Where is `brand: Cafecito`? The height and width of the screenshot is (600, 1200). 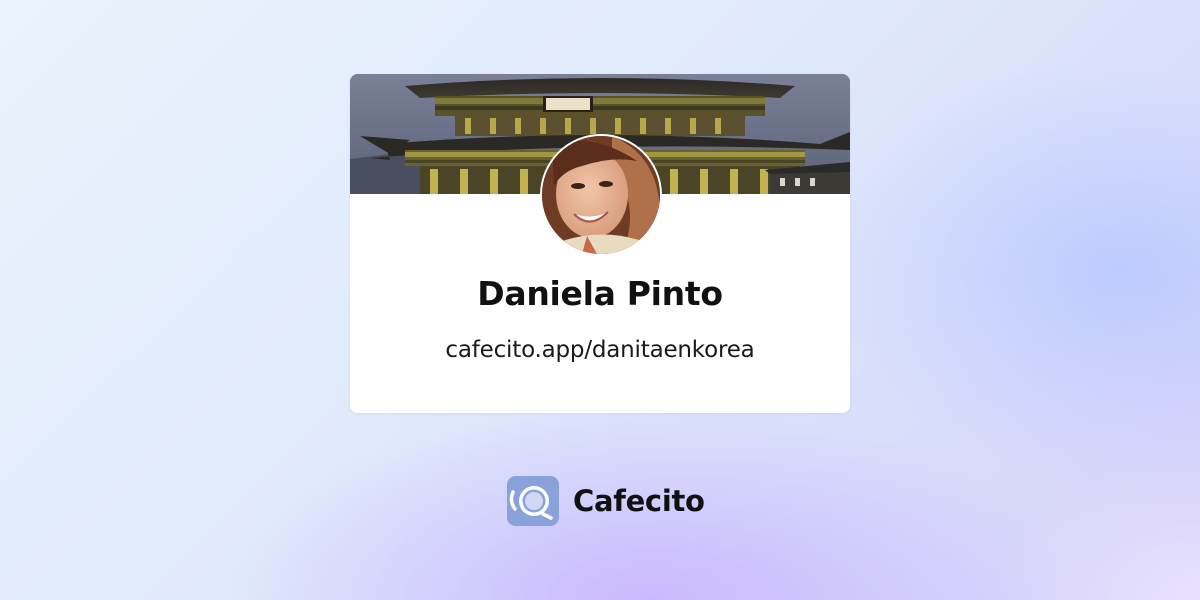 brand: Cafecito is located at coordinates (606, 501).